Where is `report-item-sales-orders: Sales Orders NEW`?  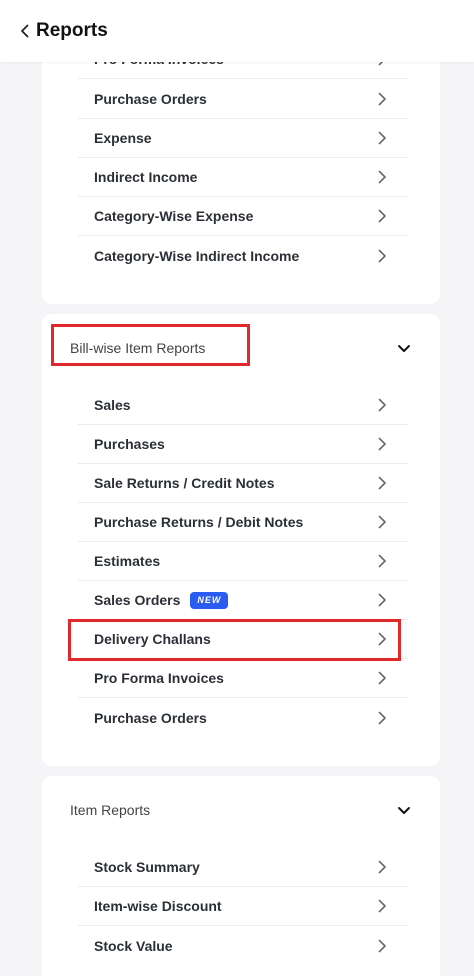 report-item-sales-orders: Sales Orders NEW is located at coordinates (243, 600).